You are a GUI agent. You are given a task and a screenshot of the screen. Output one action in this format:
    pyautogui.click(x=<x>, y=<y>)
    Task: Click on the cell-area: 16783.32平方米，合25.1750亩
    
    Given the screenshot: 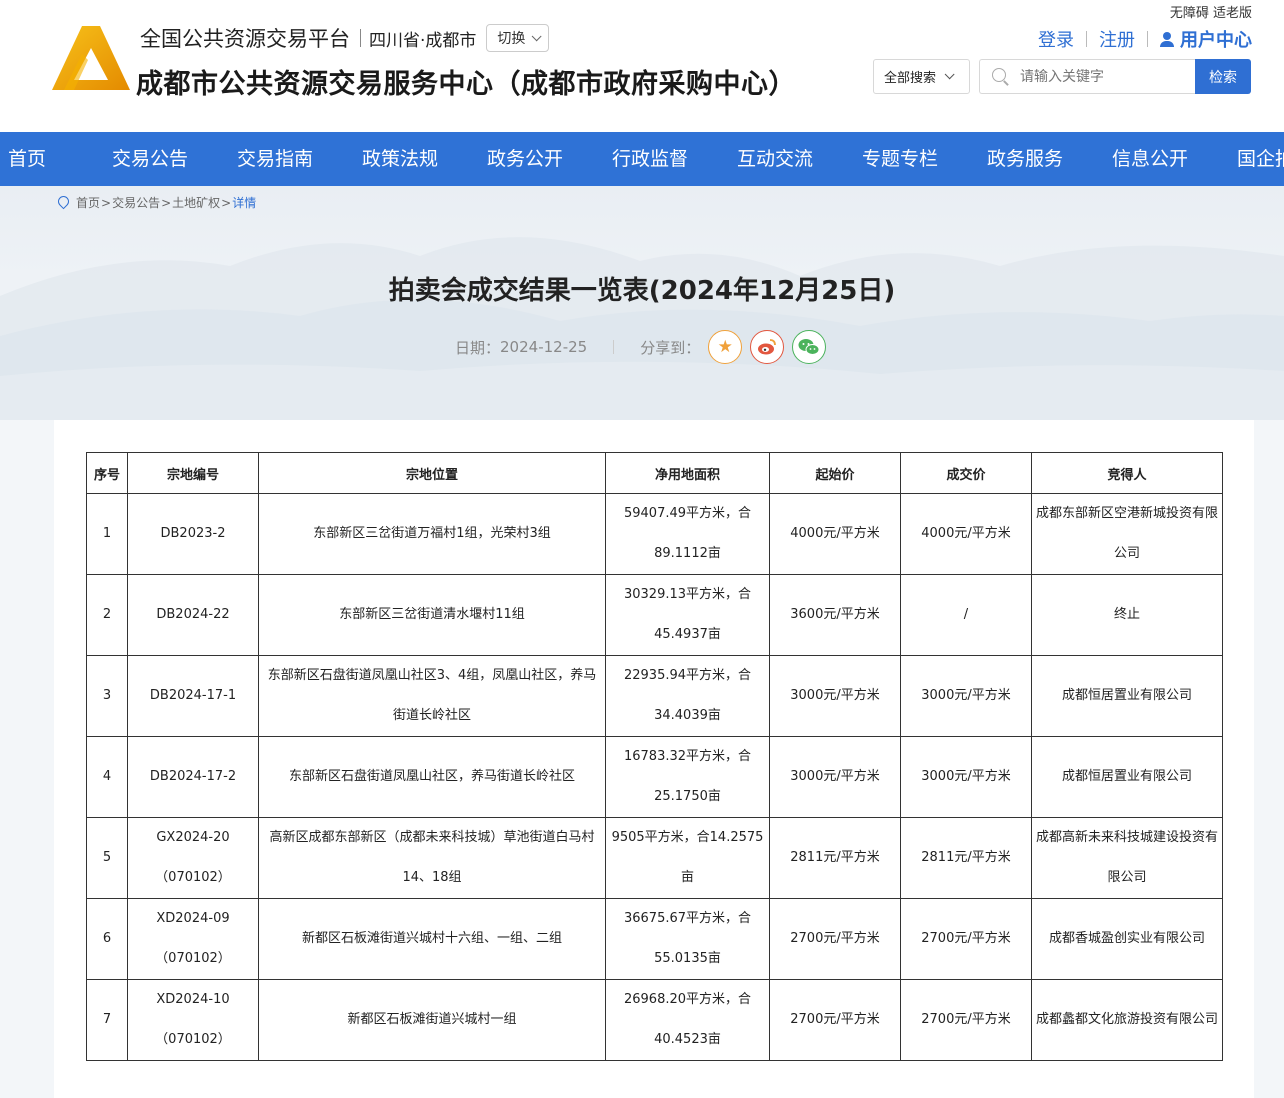 What is the action you would take?
    pyautogui.click(x=687, y=777)
    